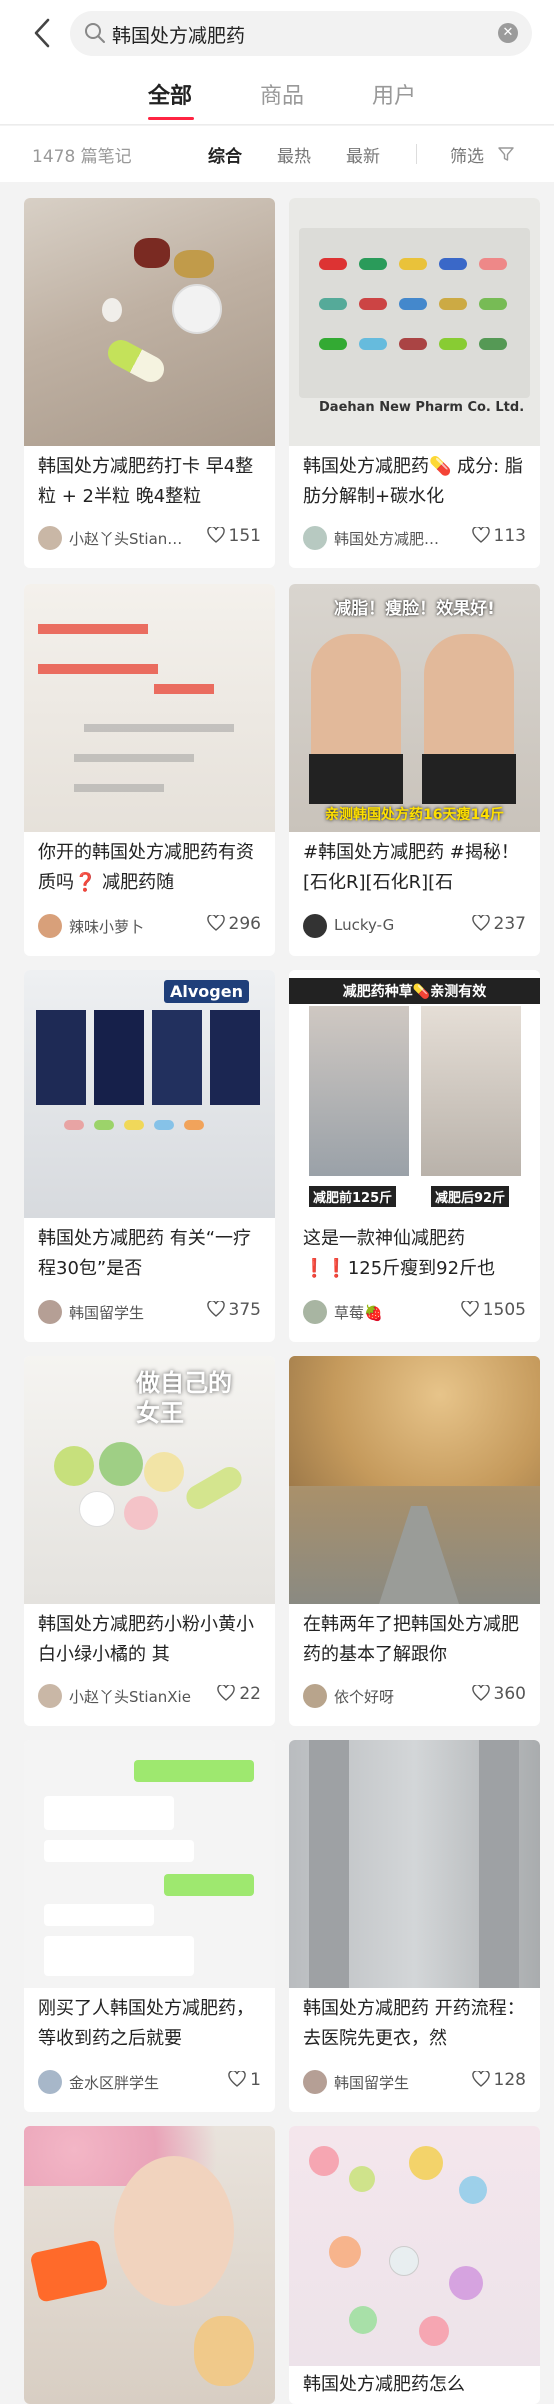 The width and height of the screenshot is (554, 2404). Describe the element at coordinates (184, 1398) in the screenshot. I see `image-caption: 做自己的女王` at that location.